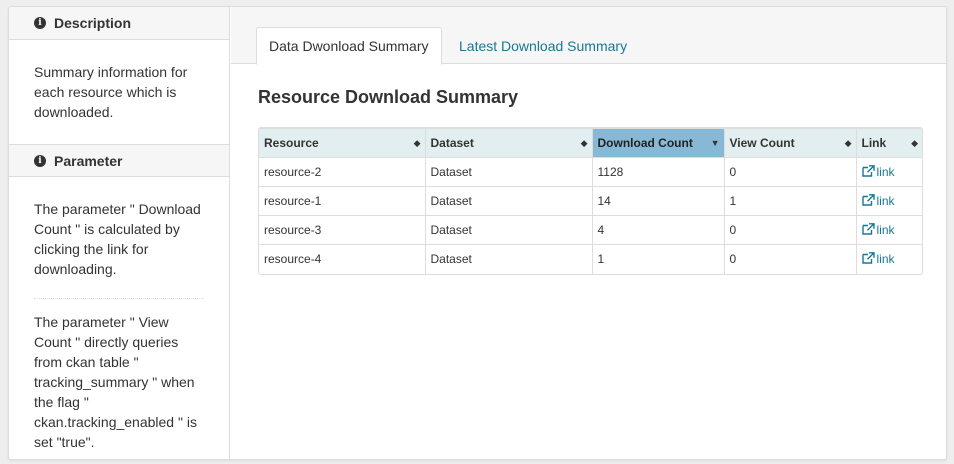 The width and height of the screenshot is (954, 464). Describe the element at coordinates (93, 23) in the screenshot. I see `description-title: Description` at that location.